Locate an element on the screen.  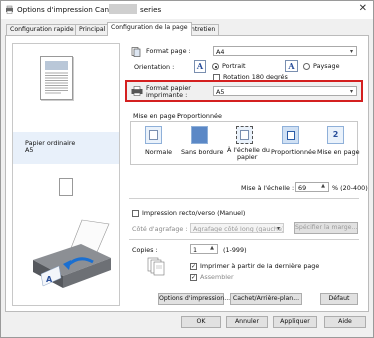
tab-quick-setup: Configuration rapide is located at coordinates (42, 29).